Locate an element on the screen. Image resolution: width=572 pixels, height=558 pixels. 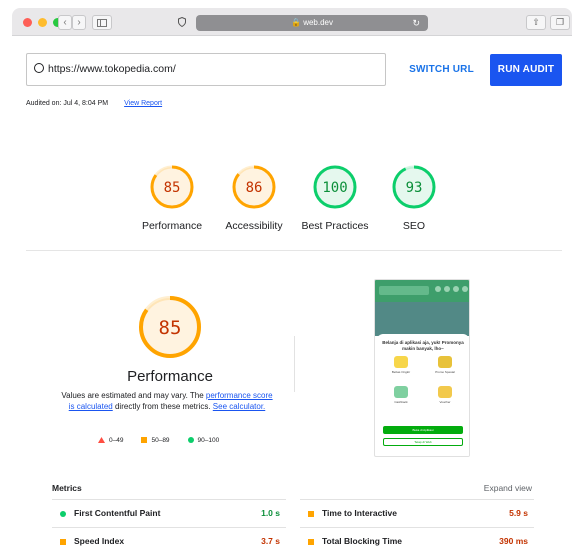
minimize-window-button is located at coordinates (42, 22).